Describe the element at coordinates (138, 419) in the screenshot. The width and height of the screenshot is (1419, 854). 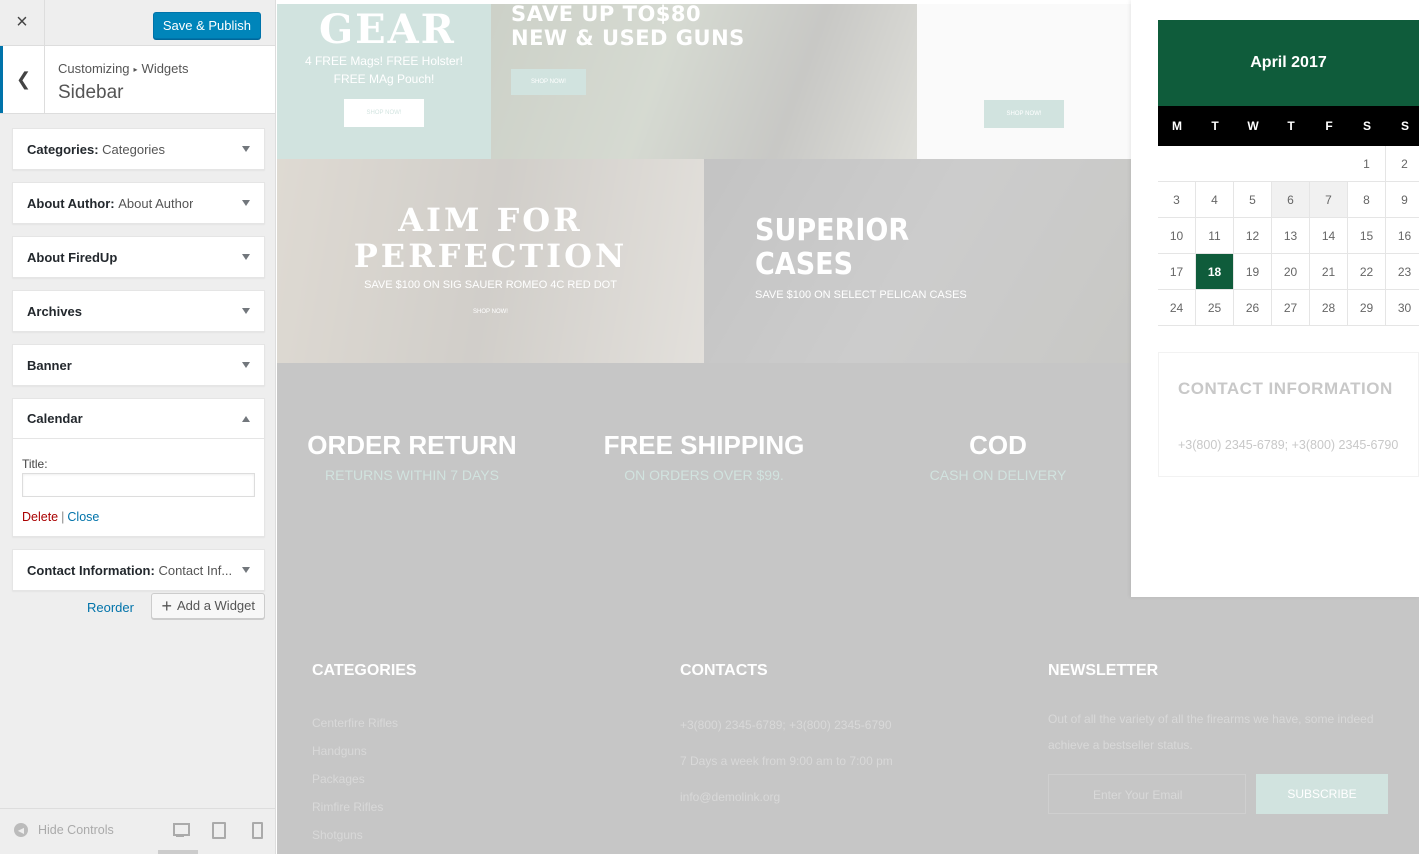
I see `widget-header: Calendar` at that location.